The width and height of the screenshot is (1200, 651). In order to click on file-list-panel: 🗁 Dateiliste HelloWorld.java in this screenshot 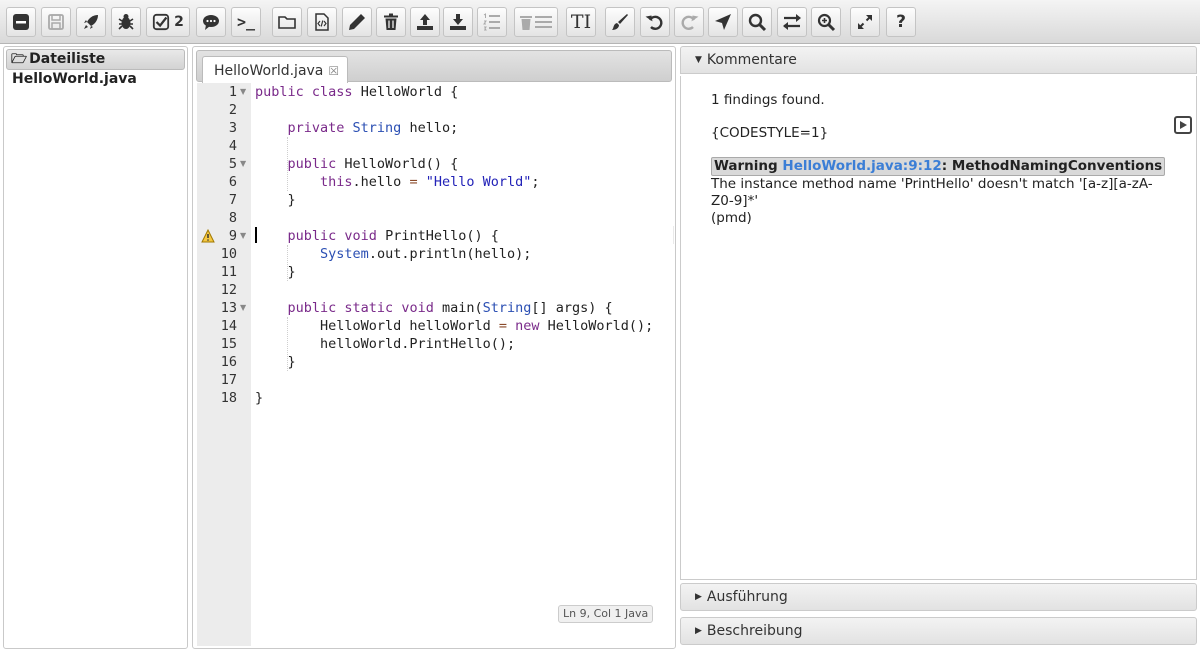, I will do `click(95, 347)`.